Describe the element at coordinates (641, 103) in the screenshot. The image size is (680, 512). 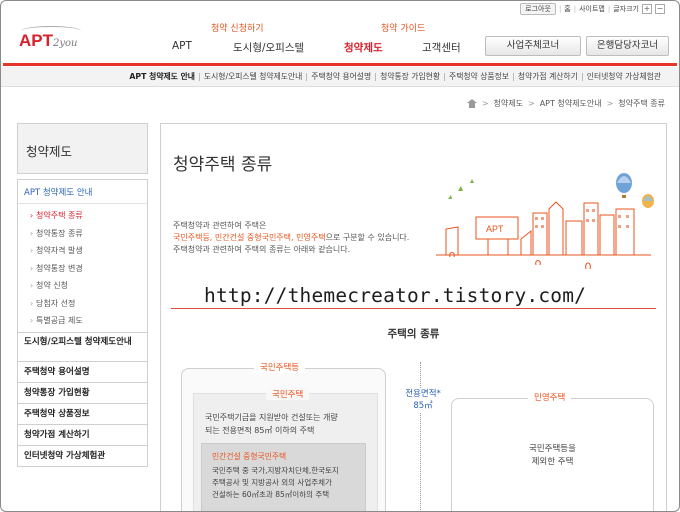
I see `breadcrumb-current: 청약주택 종류` at that location.